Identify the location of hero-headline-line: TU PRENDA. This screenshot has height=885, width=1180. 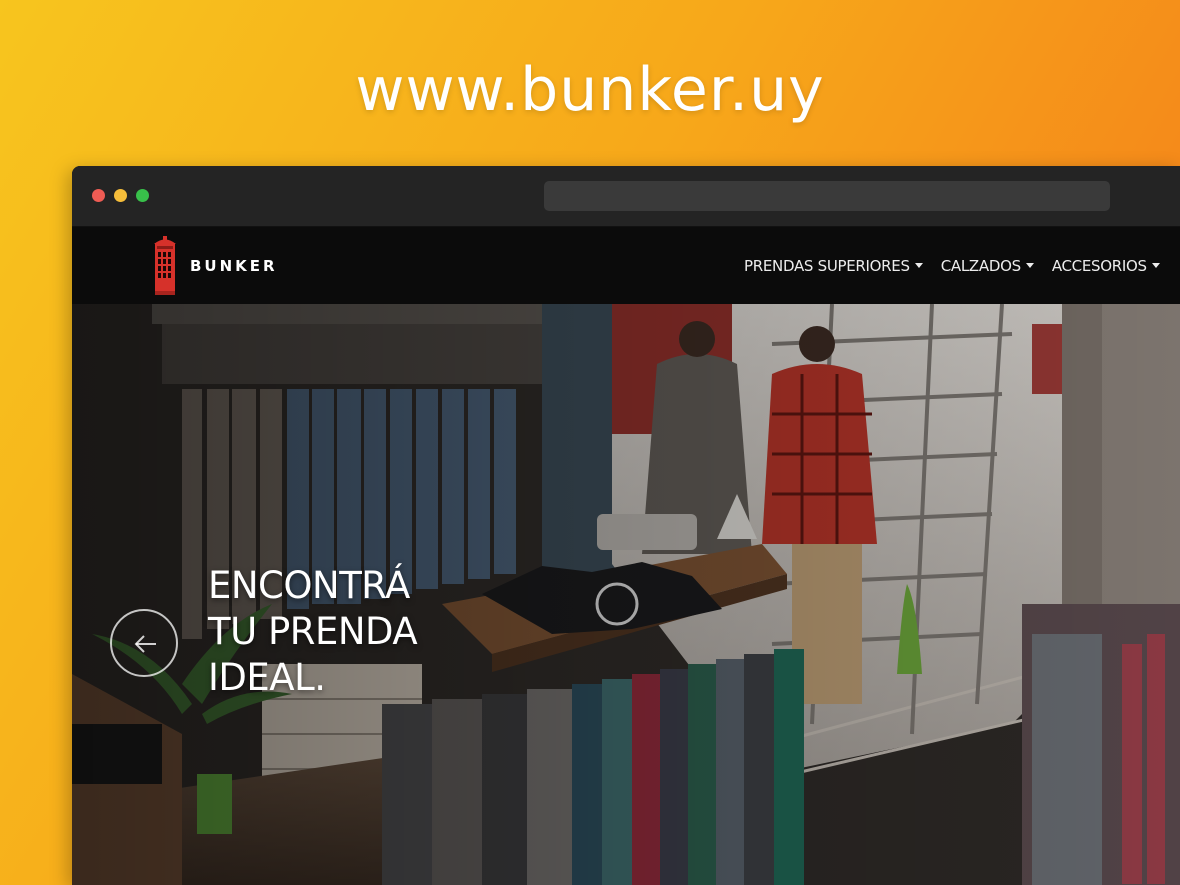
(313, 631).